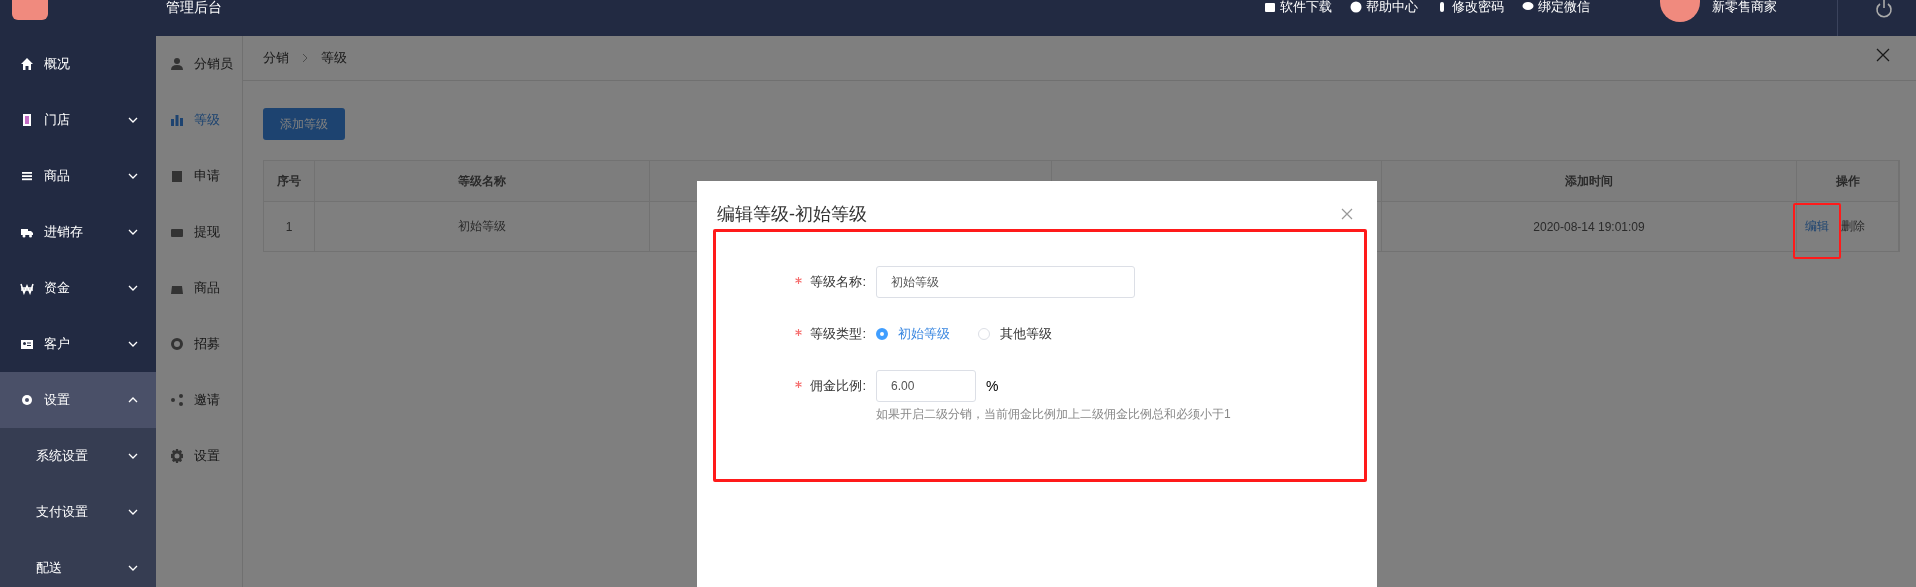 Image resolution: width=1916 pixels, height=587 pixels. What do you see at coordinates (199, 288) in the screenshot?
I see `subnav-item: 商品` at bounding box center [199, 288].